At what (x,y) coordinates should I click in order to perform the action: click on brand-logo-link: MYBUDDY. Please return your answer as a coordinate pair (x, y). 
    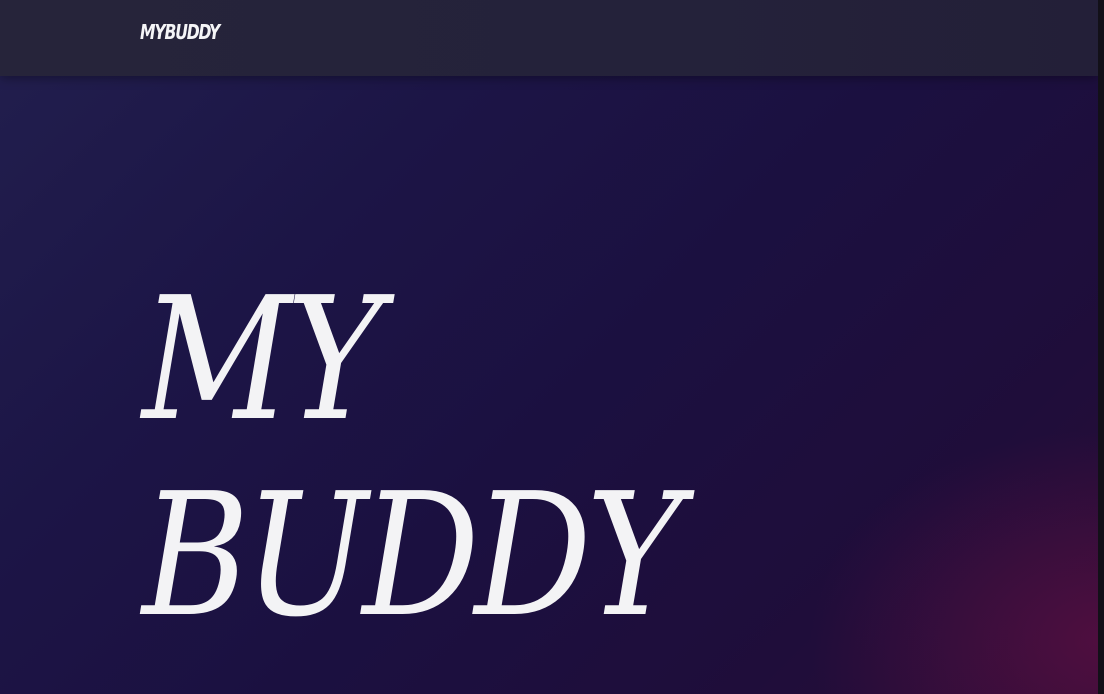
    Looking at the image, I should click on (180, 32).